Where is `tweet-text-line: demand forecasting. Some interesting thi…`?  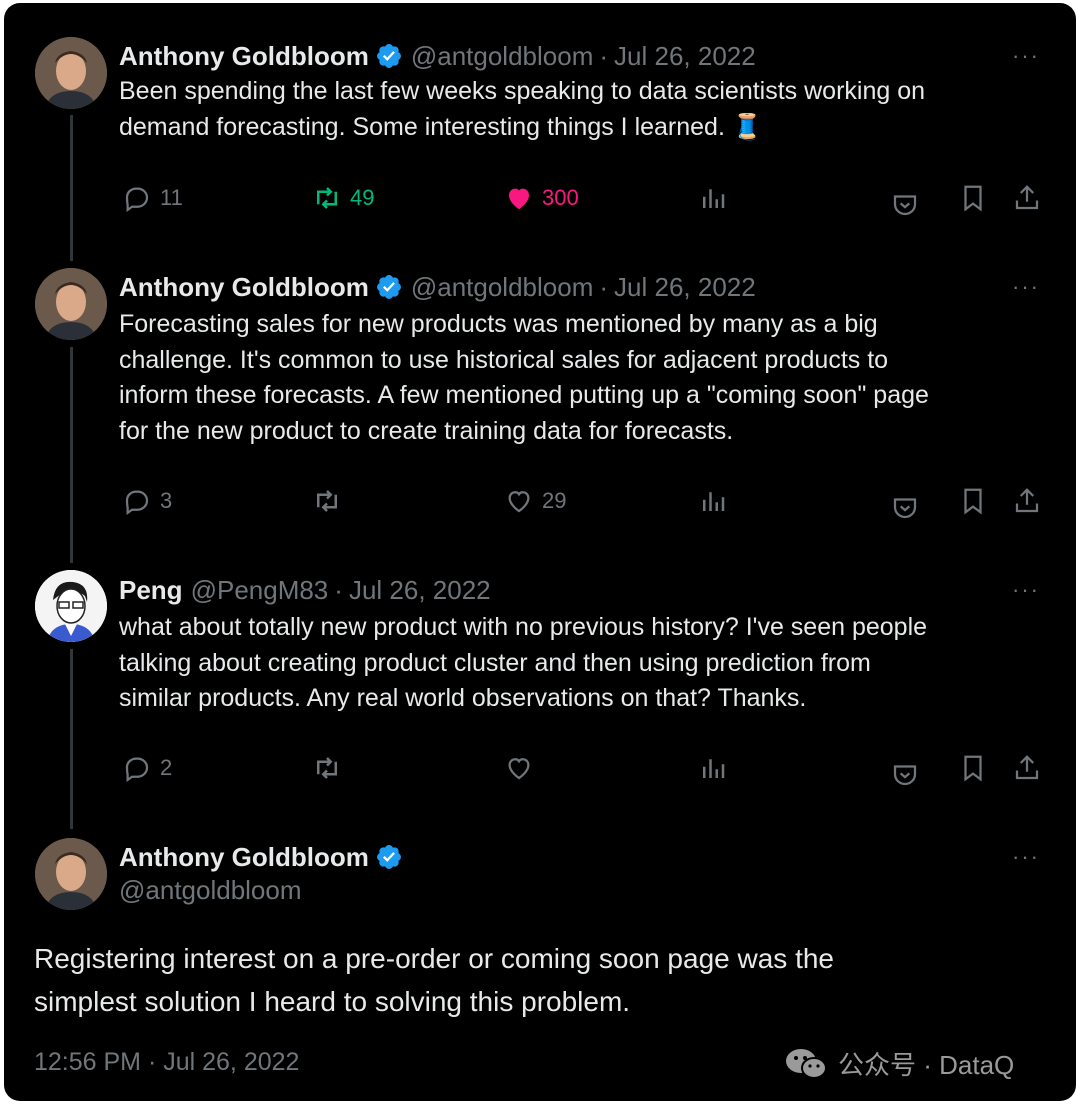
tweet-text-line: demand forecasting. Some interesting thi… is located at coordinates (441, 126).